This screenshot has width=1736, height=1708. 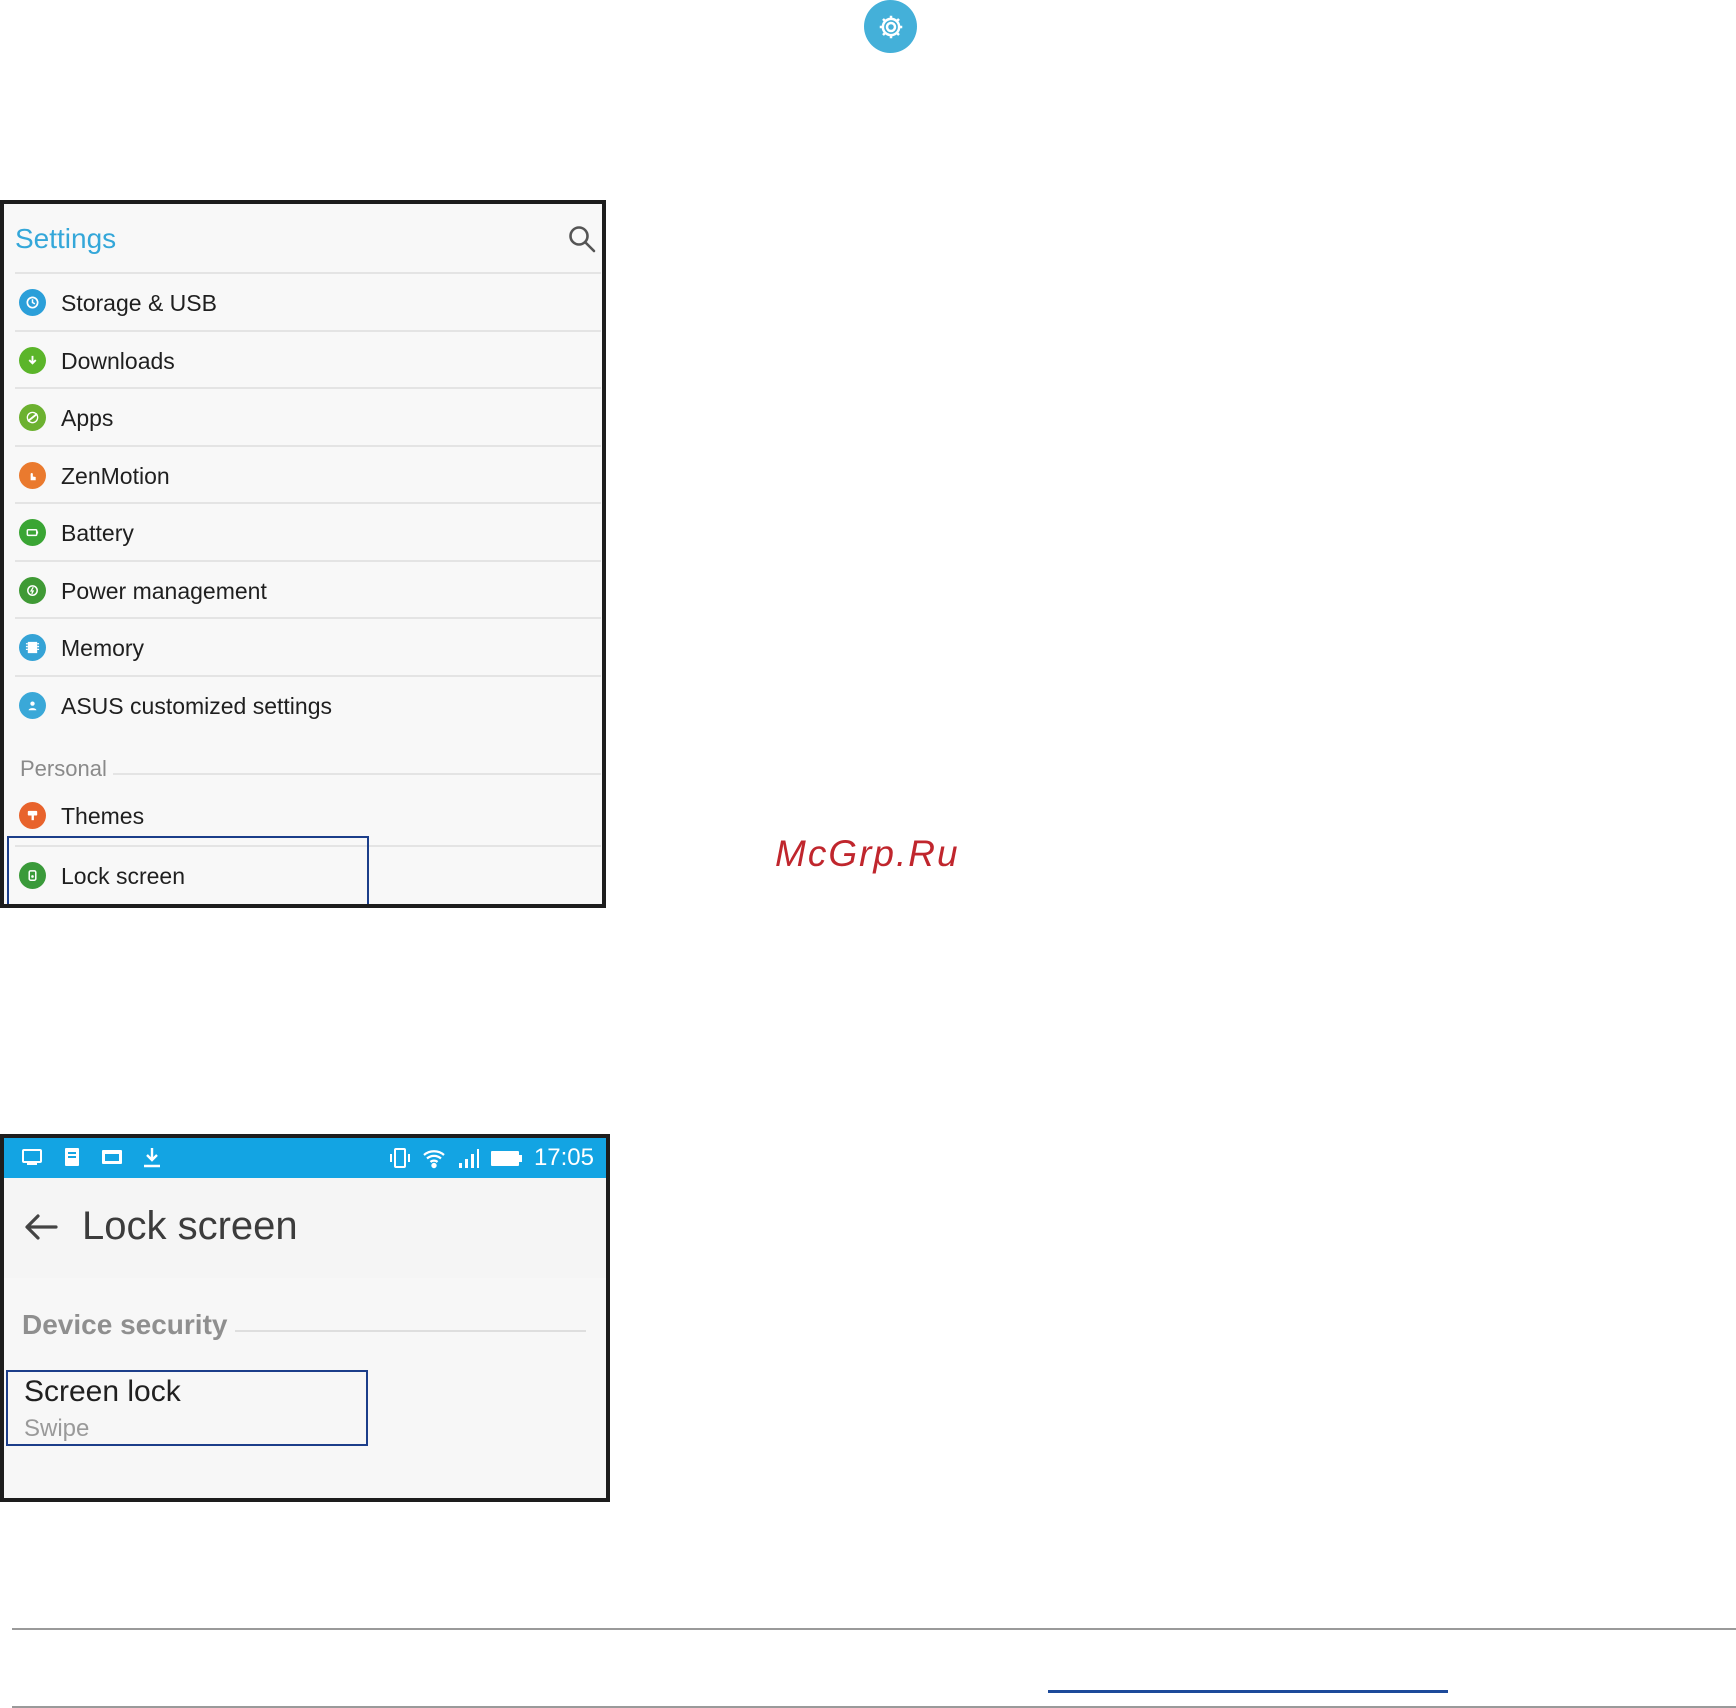 What do you see at coordinates (874, 1629) in the screenshot?
I see `footer-divider-top` at bounding box center [874, 1629].